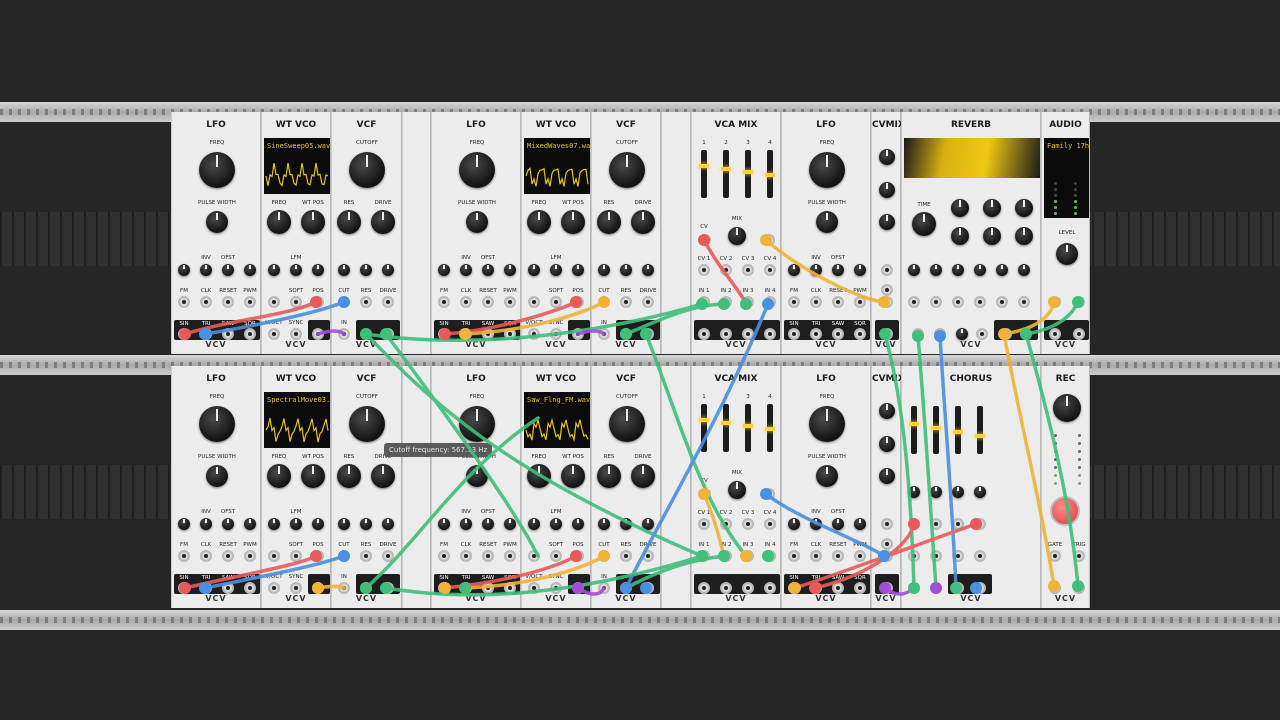 Image resolution: width=1280 pixels, height=720 pixels. Describe the element at coordinates (1067, 408) in the screenshot. I see `rec-gain-knob` at that location.